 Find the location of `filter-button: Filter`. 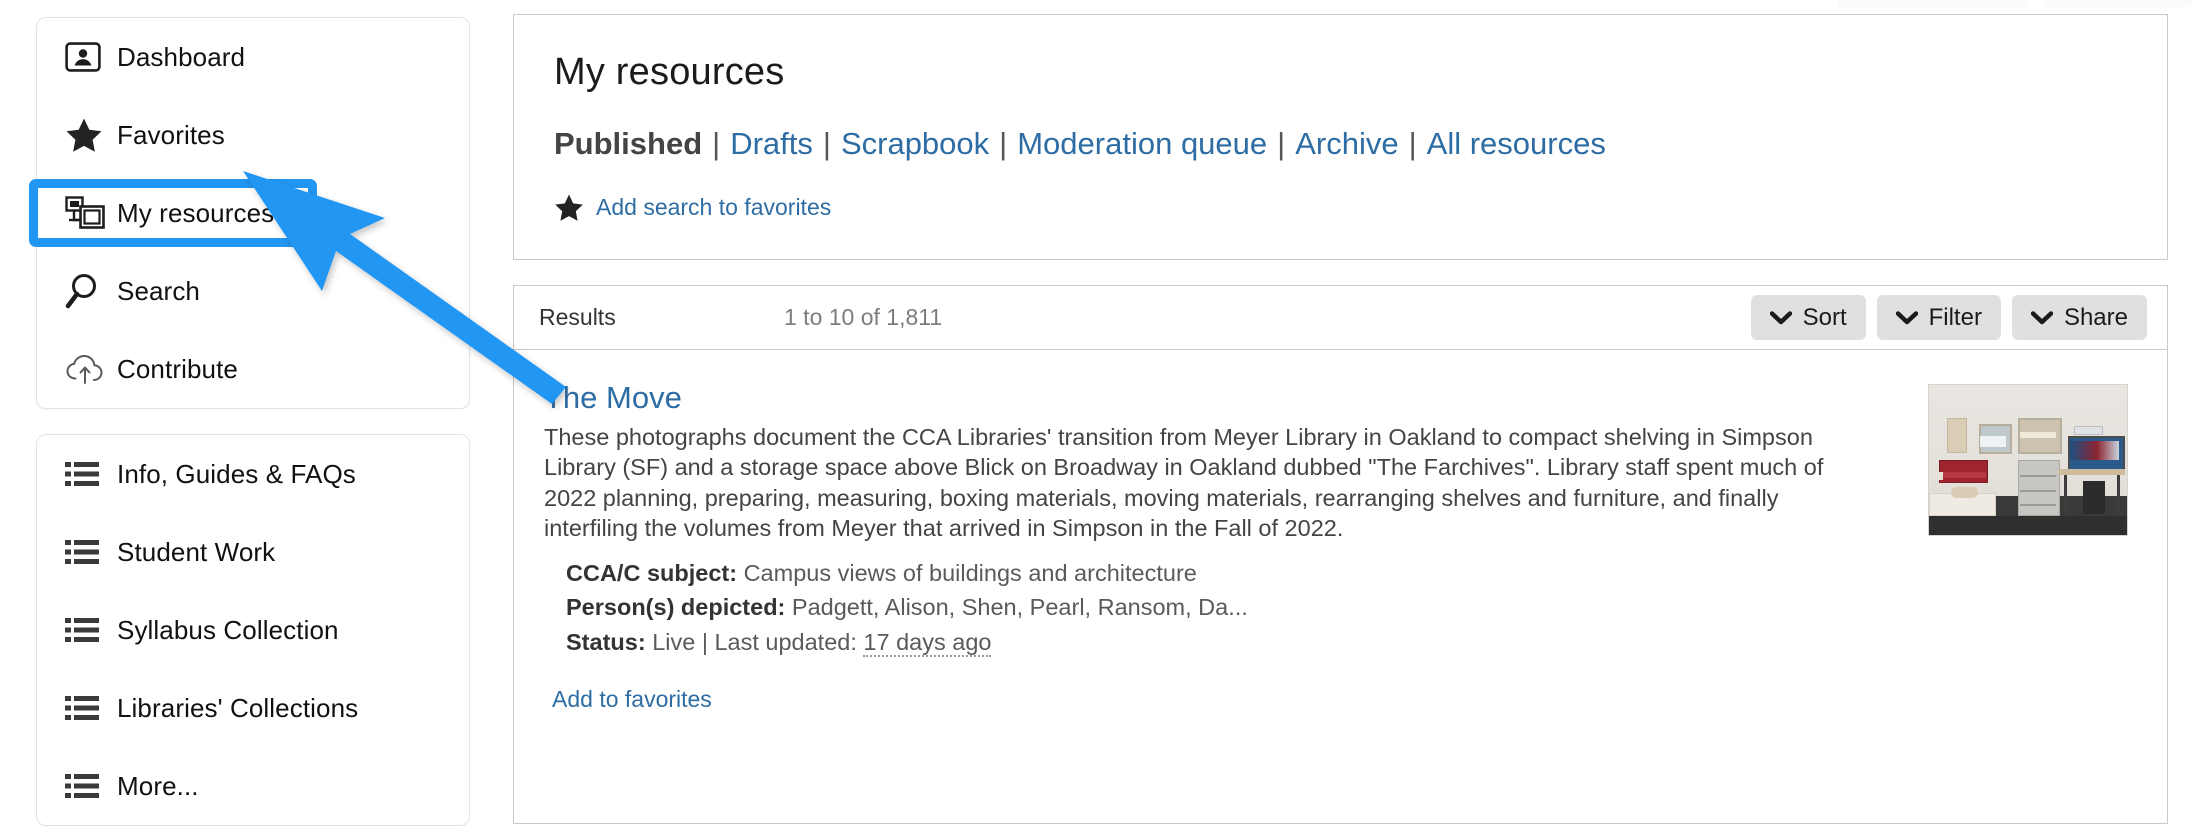

filter-button: Filter is located at coordinates (1938, 317).